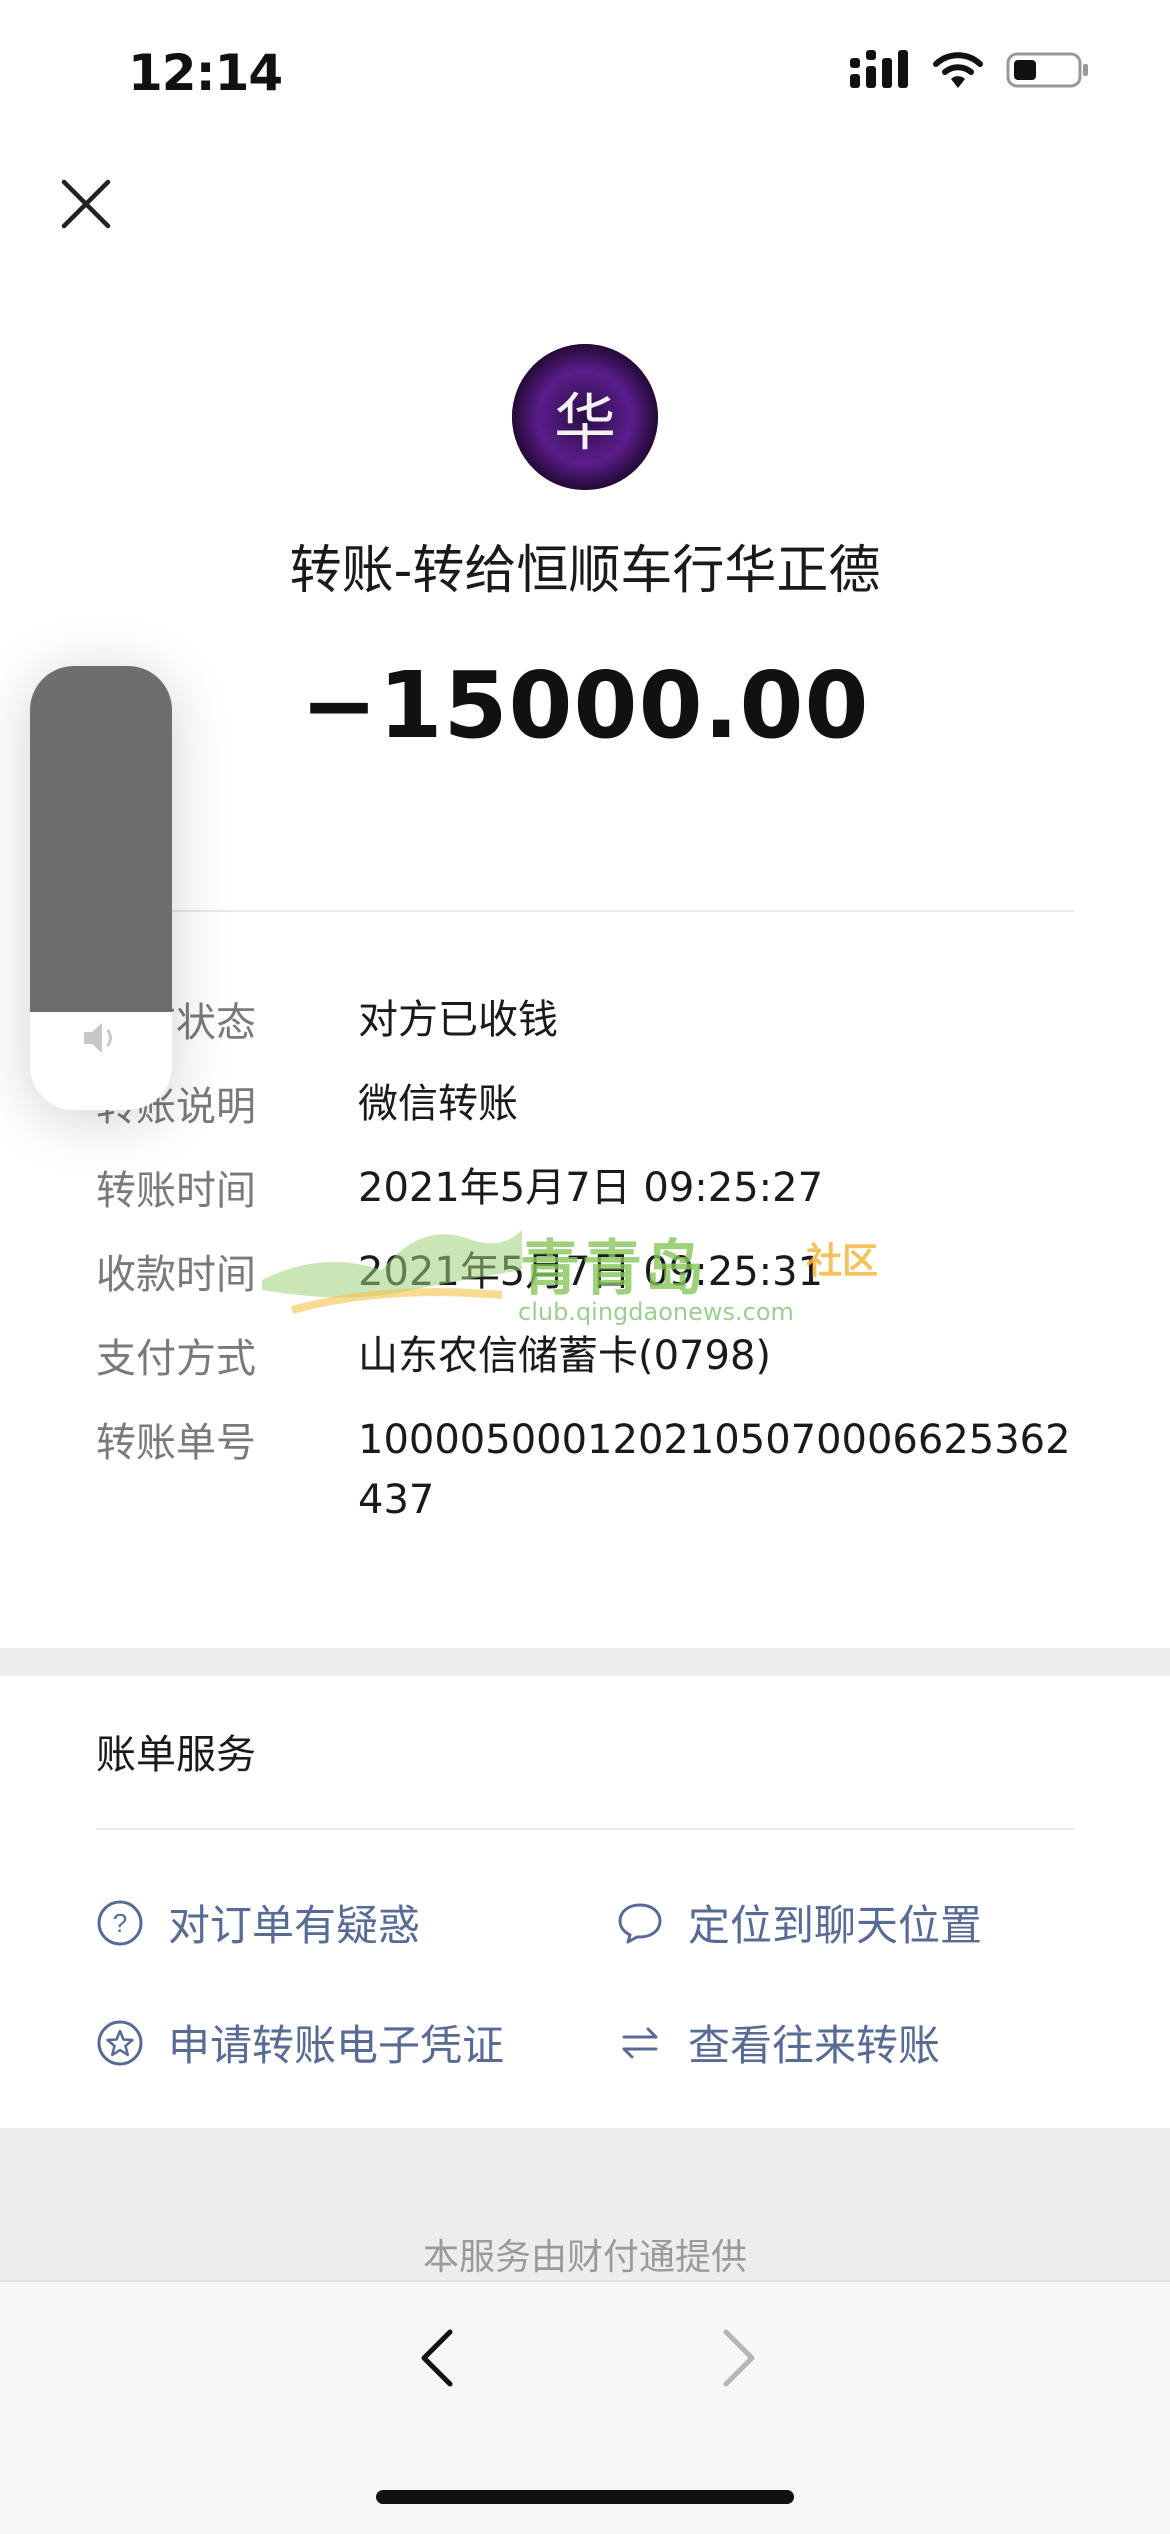 This screenshot has height=2534, width=1170. What do you see at coordinates (591, 1188) in the screenshot?
I see `detail-value: 2021年5月7日 09:25:27` at bounding box center [591, 1188].